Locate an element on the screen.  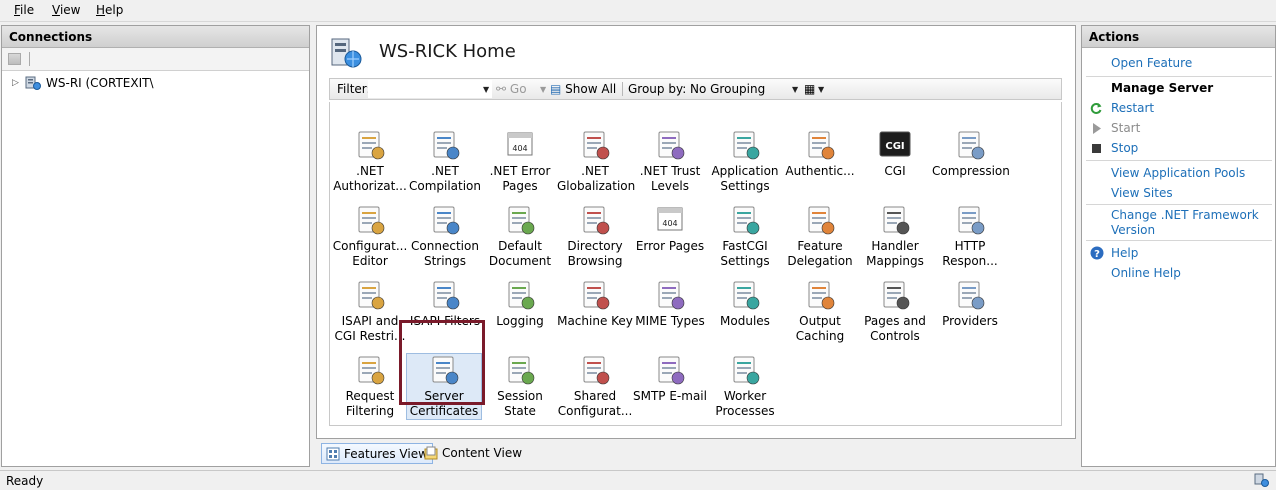
group-by-select: No Grouping is located at coordinates (727, 89).